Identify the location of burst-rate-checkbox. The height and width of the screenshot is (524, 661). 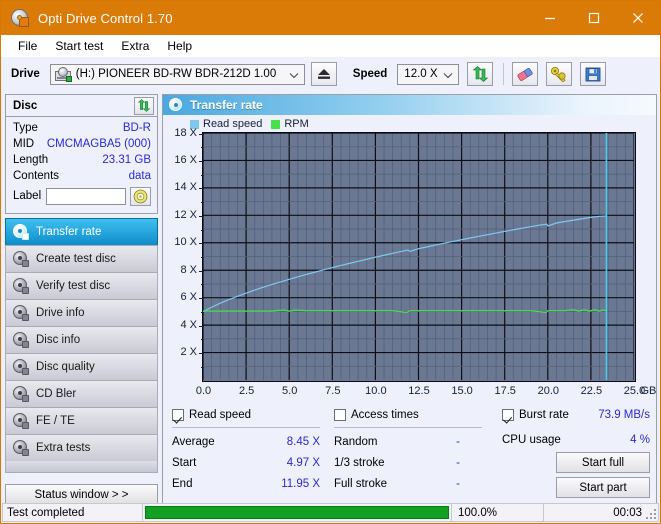
(508, 415).